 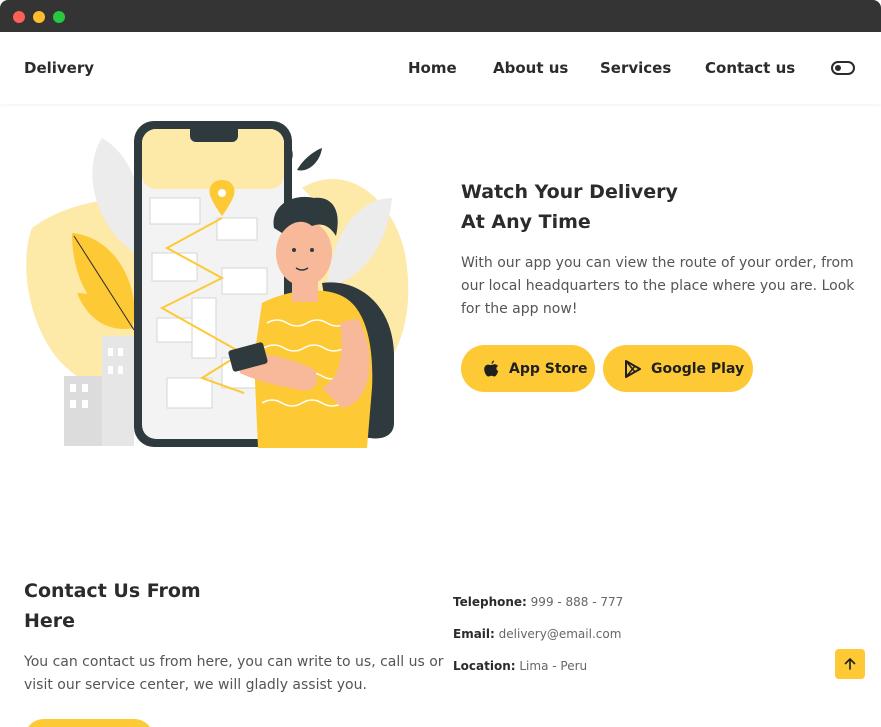 What do you see at coordinates (484, 666) in the screenshot?
I see `location-label: Location:` at bounding box center [484, 666].